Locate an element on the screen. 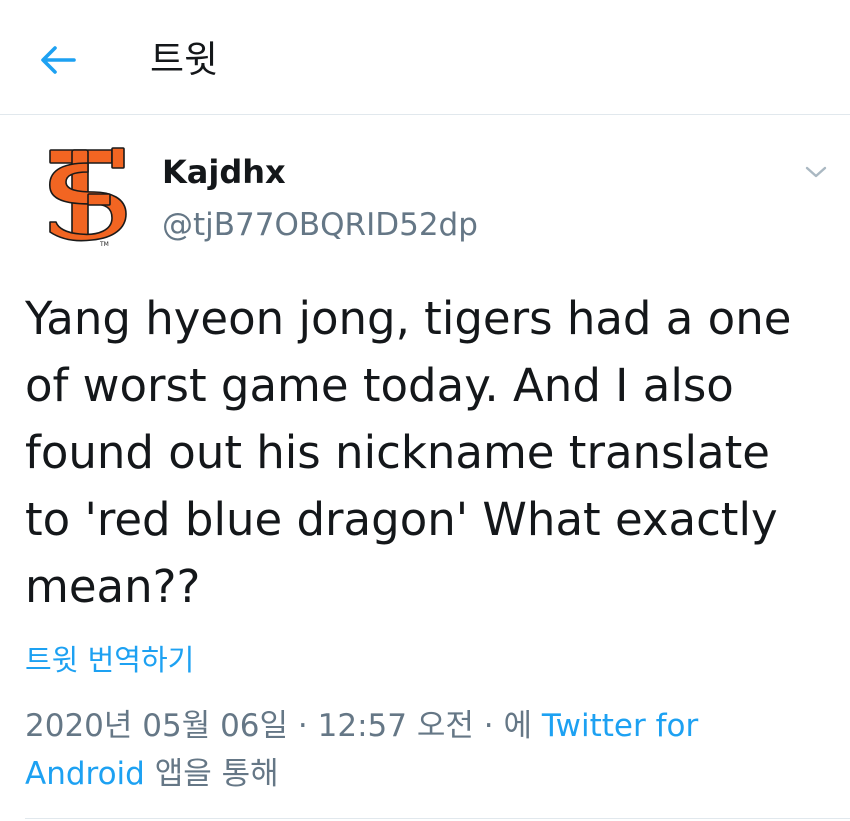 This screenshot has width=850, height=821. trademark-mark: TM is located at coordinates (104, 244).